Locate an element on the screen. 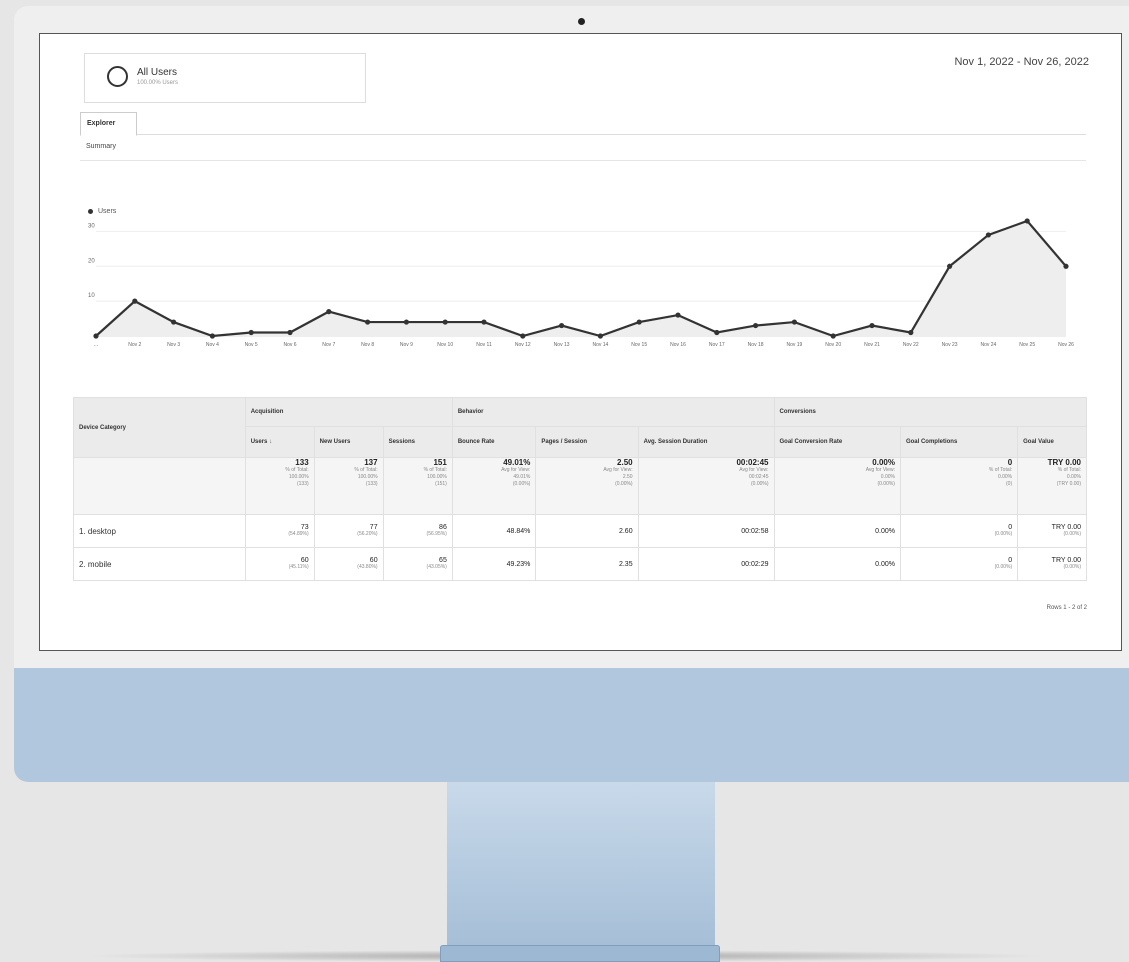 The height and width of the screenshot is (962, 1129). row-dimension-link: 1. desktop is located at coordinates (159, 531).